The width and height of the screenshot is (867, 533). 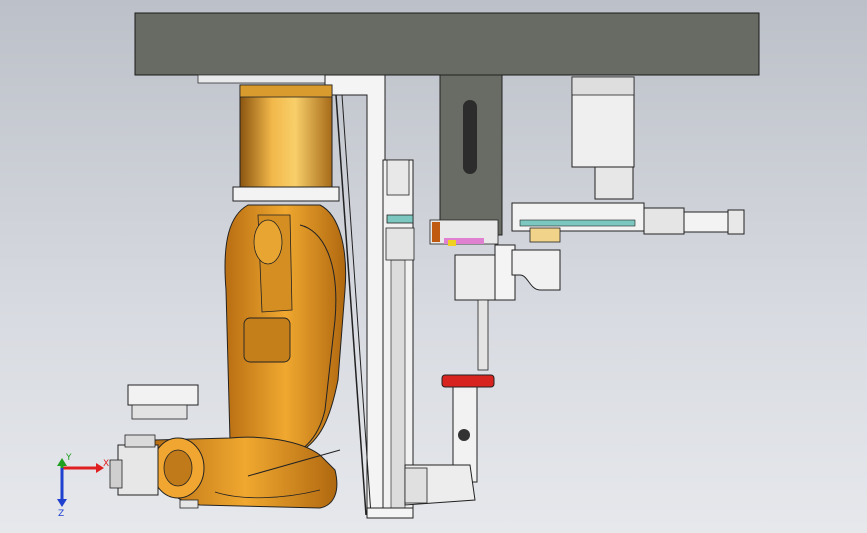 What do you see at coordinates (286, 143) in the screenshot?
I see `robot-base` at bounding box center [286, 143].